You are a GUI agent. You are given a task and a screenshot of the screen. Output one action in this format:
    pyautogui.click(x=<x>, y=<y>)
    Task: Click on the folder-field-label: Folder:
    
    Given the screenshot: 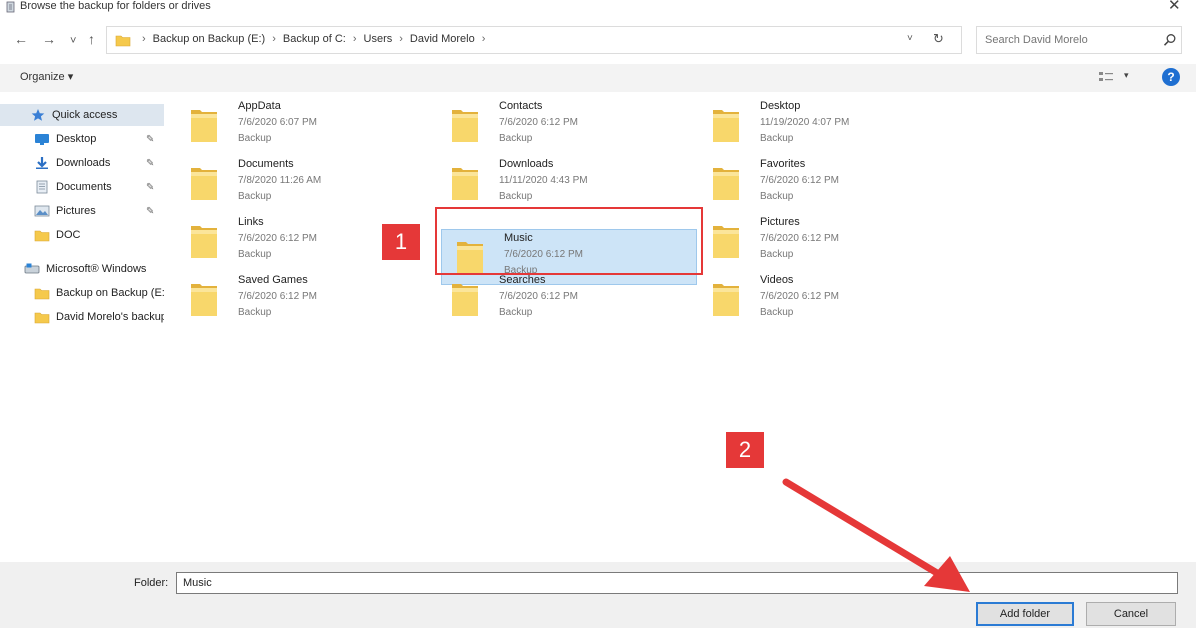 What is the action you would take?
    pyautogui.click(x=151, y=583)
    